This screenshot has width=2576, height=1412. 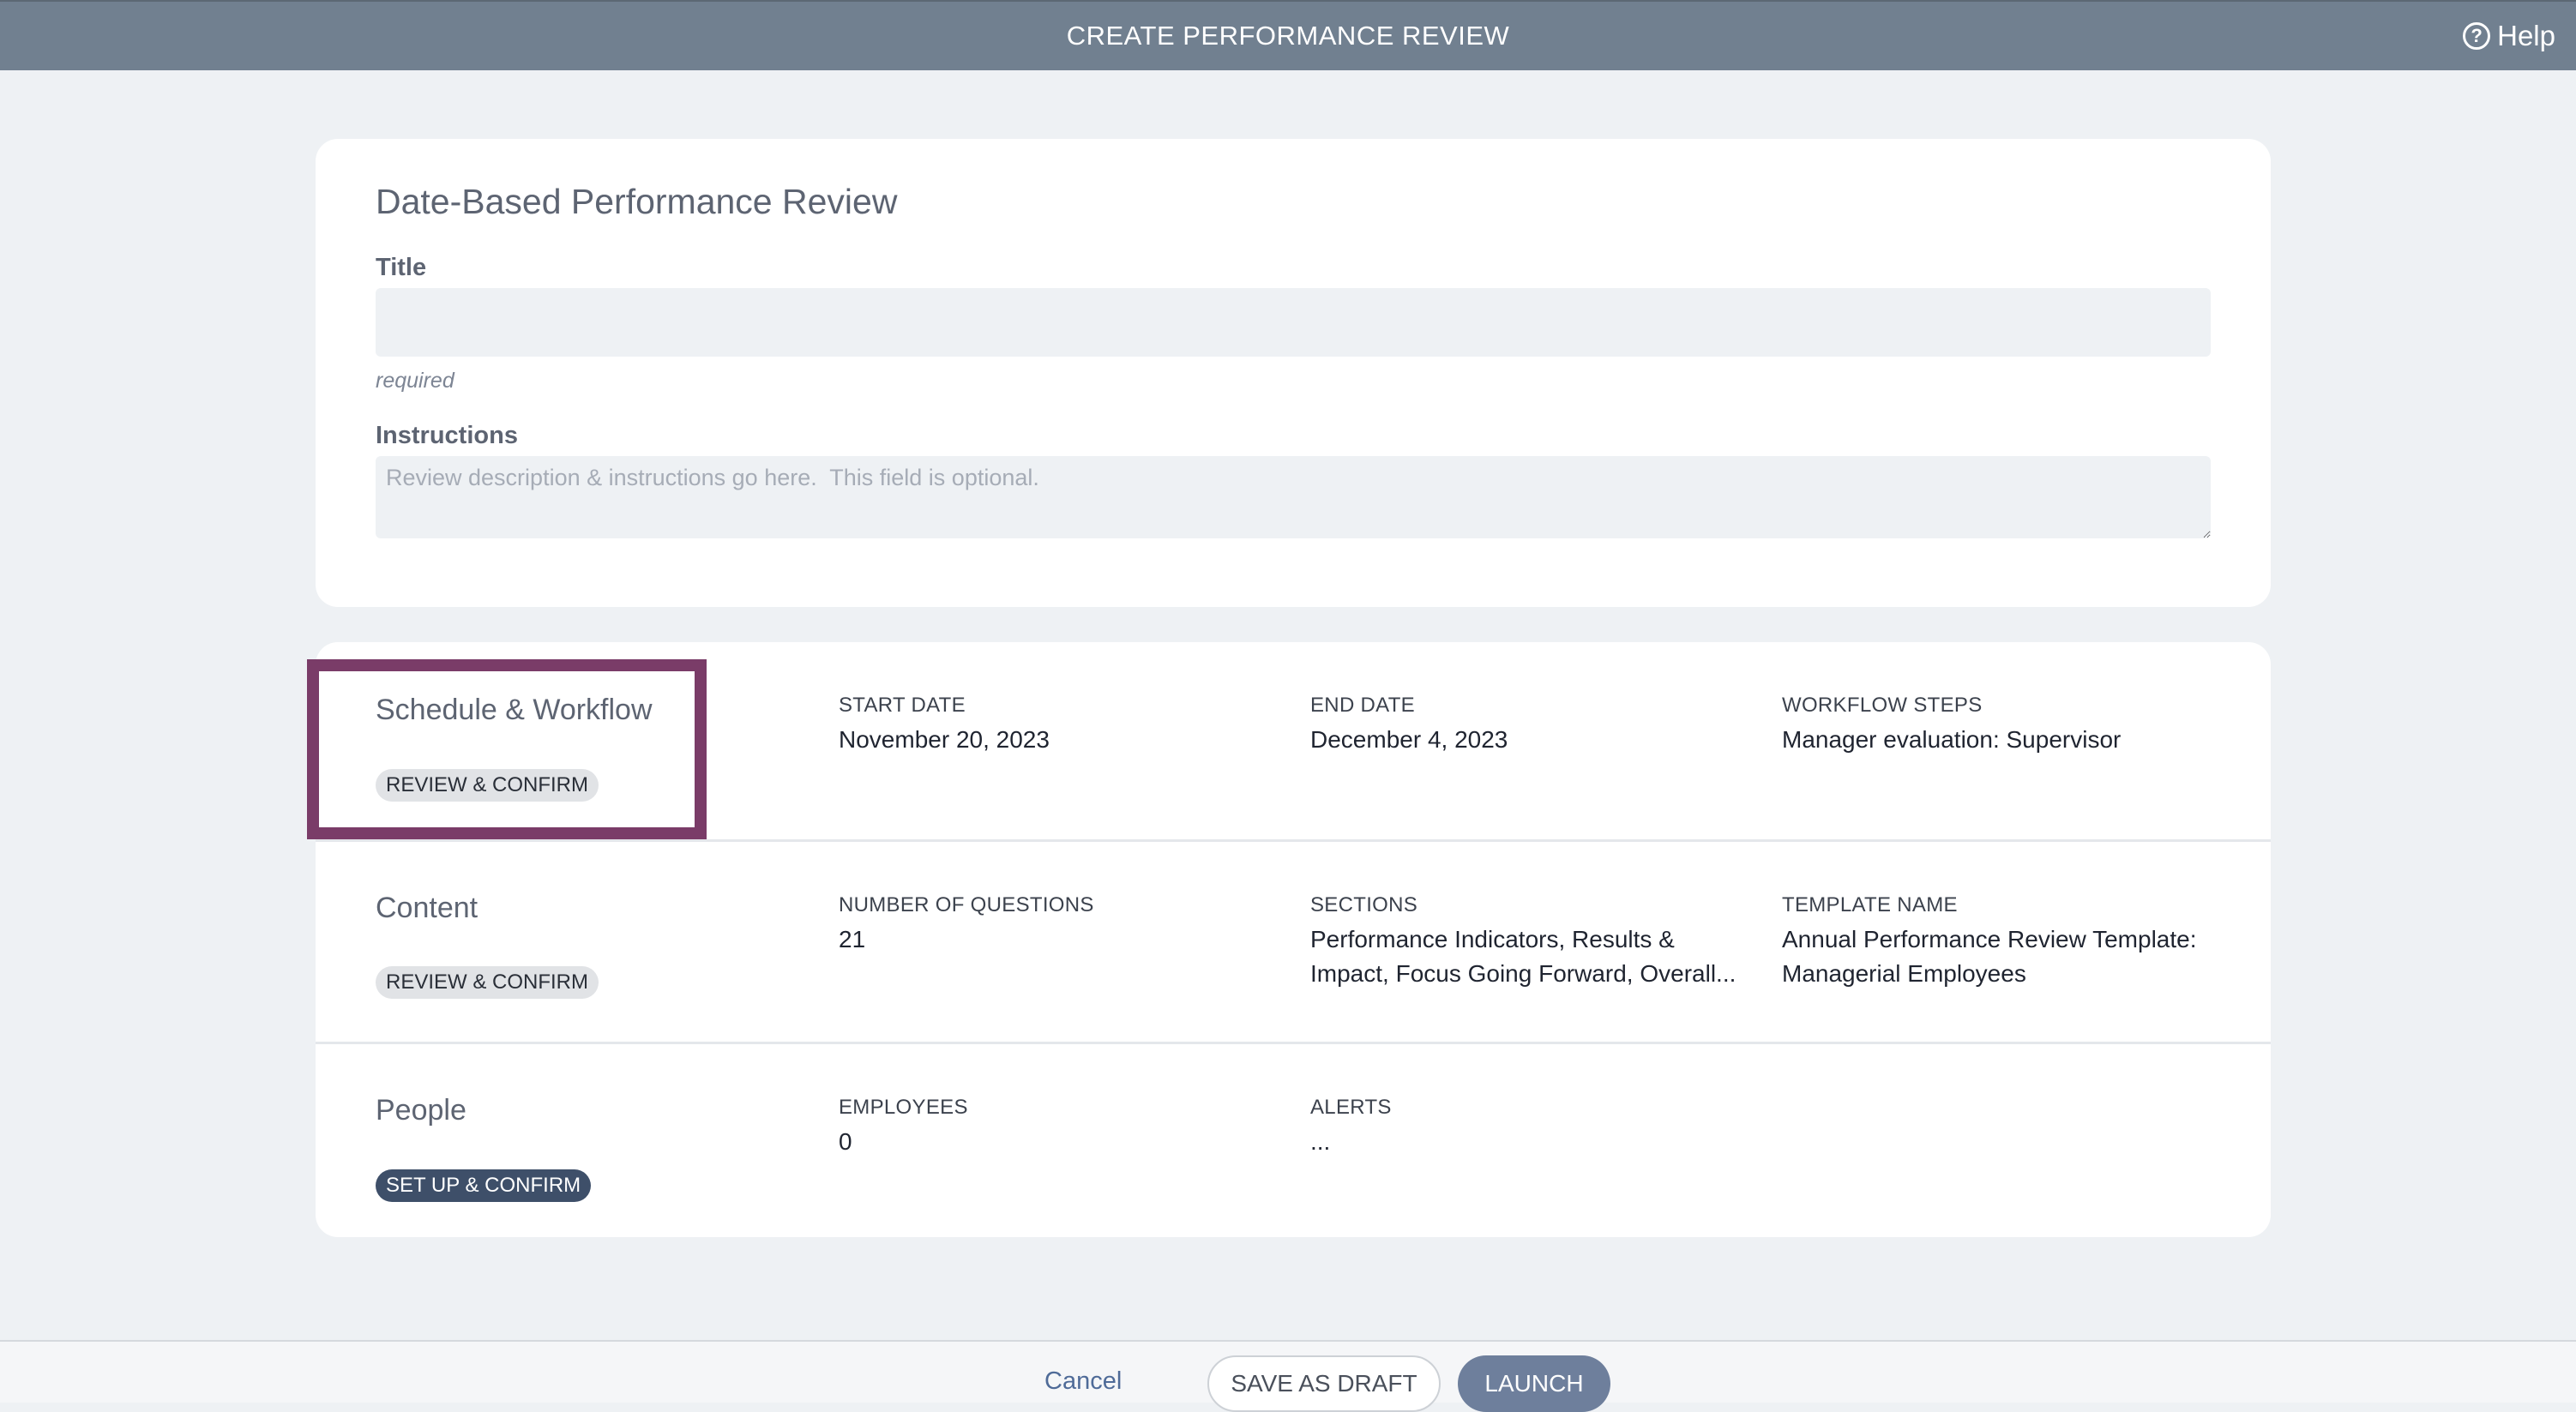 I want to click on employees-value: 0, so click(x=845, y=1141).